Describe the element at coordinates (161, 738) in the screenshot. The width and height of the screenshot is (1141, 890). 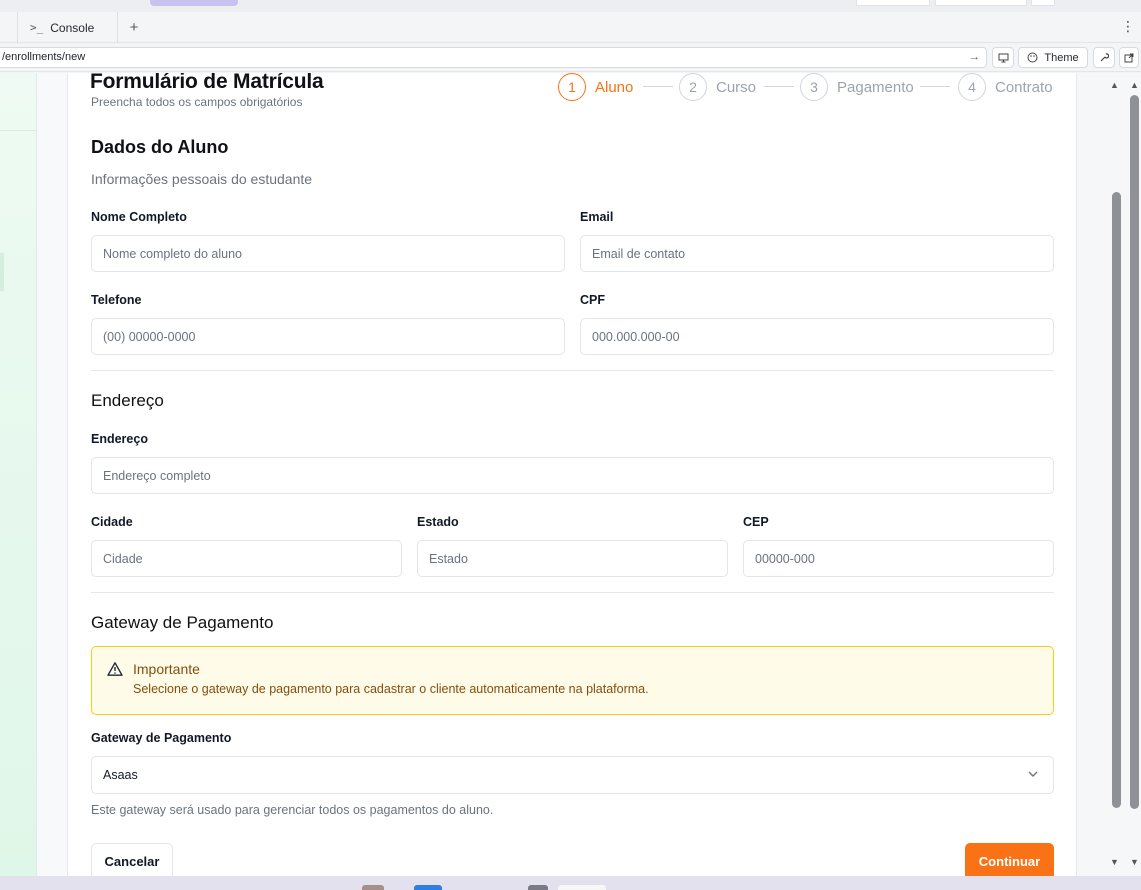
I see `gateway-label: Gateway de Pagamento` at that location.